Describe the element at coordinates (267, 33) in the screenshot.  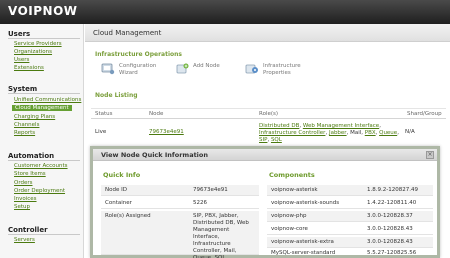
I see `page-title-bar: Cloud Management` at that location.